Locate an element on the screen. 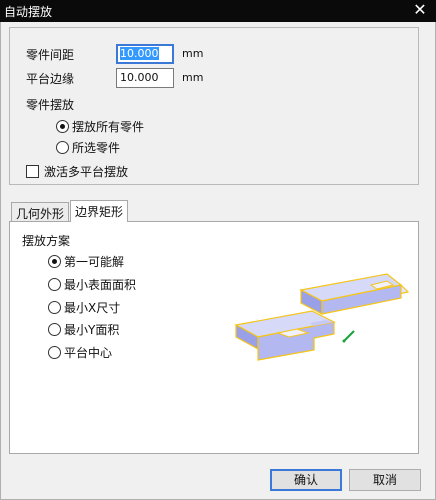 The width and height of the screenshot is (436, 500). tab-bounding-rect: 边界矩形 is located at coordinates (99, 211).